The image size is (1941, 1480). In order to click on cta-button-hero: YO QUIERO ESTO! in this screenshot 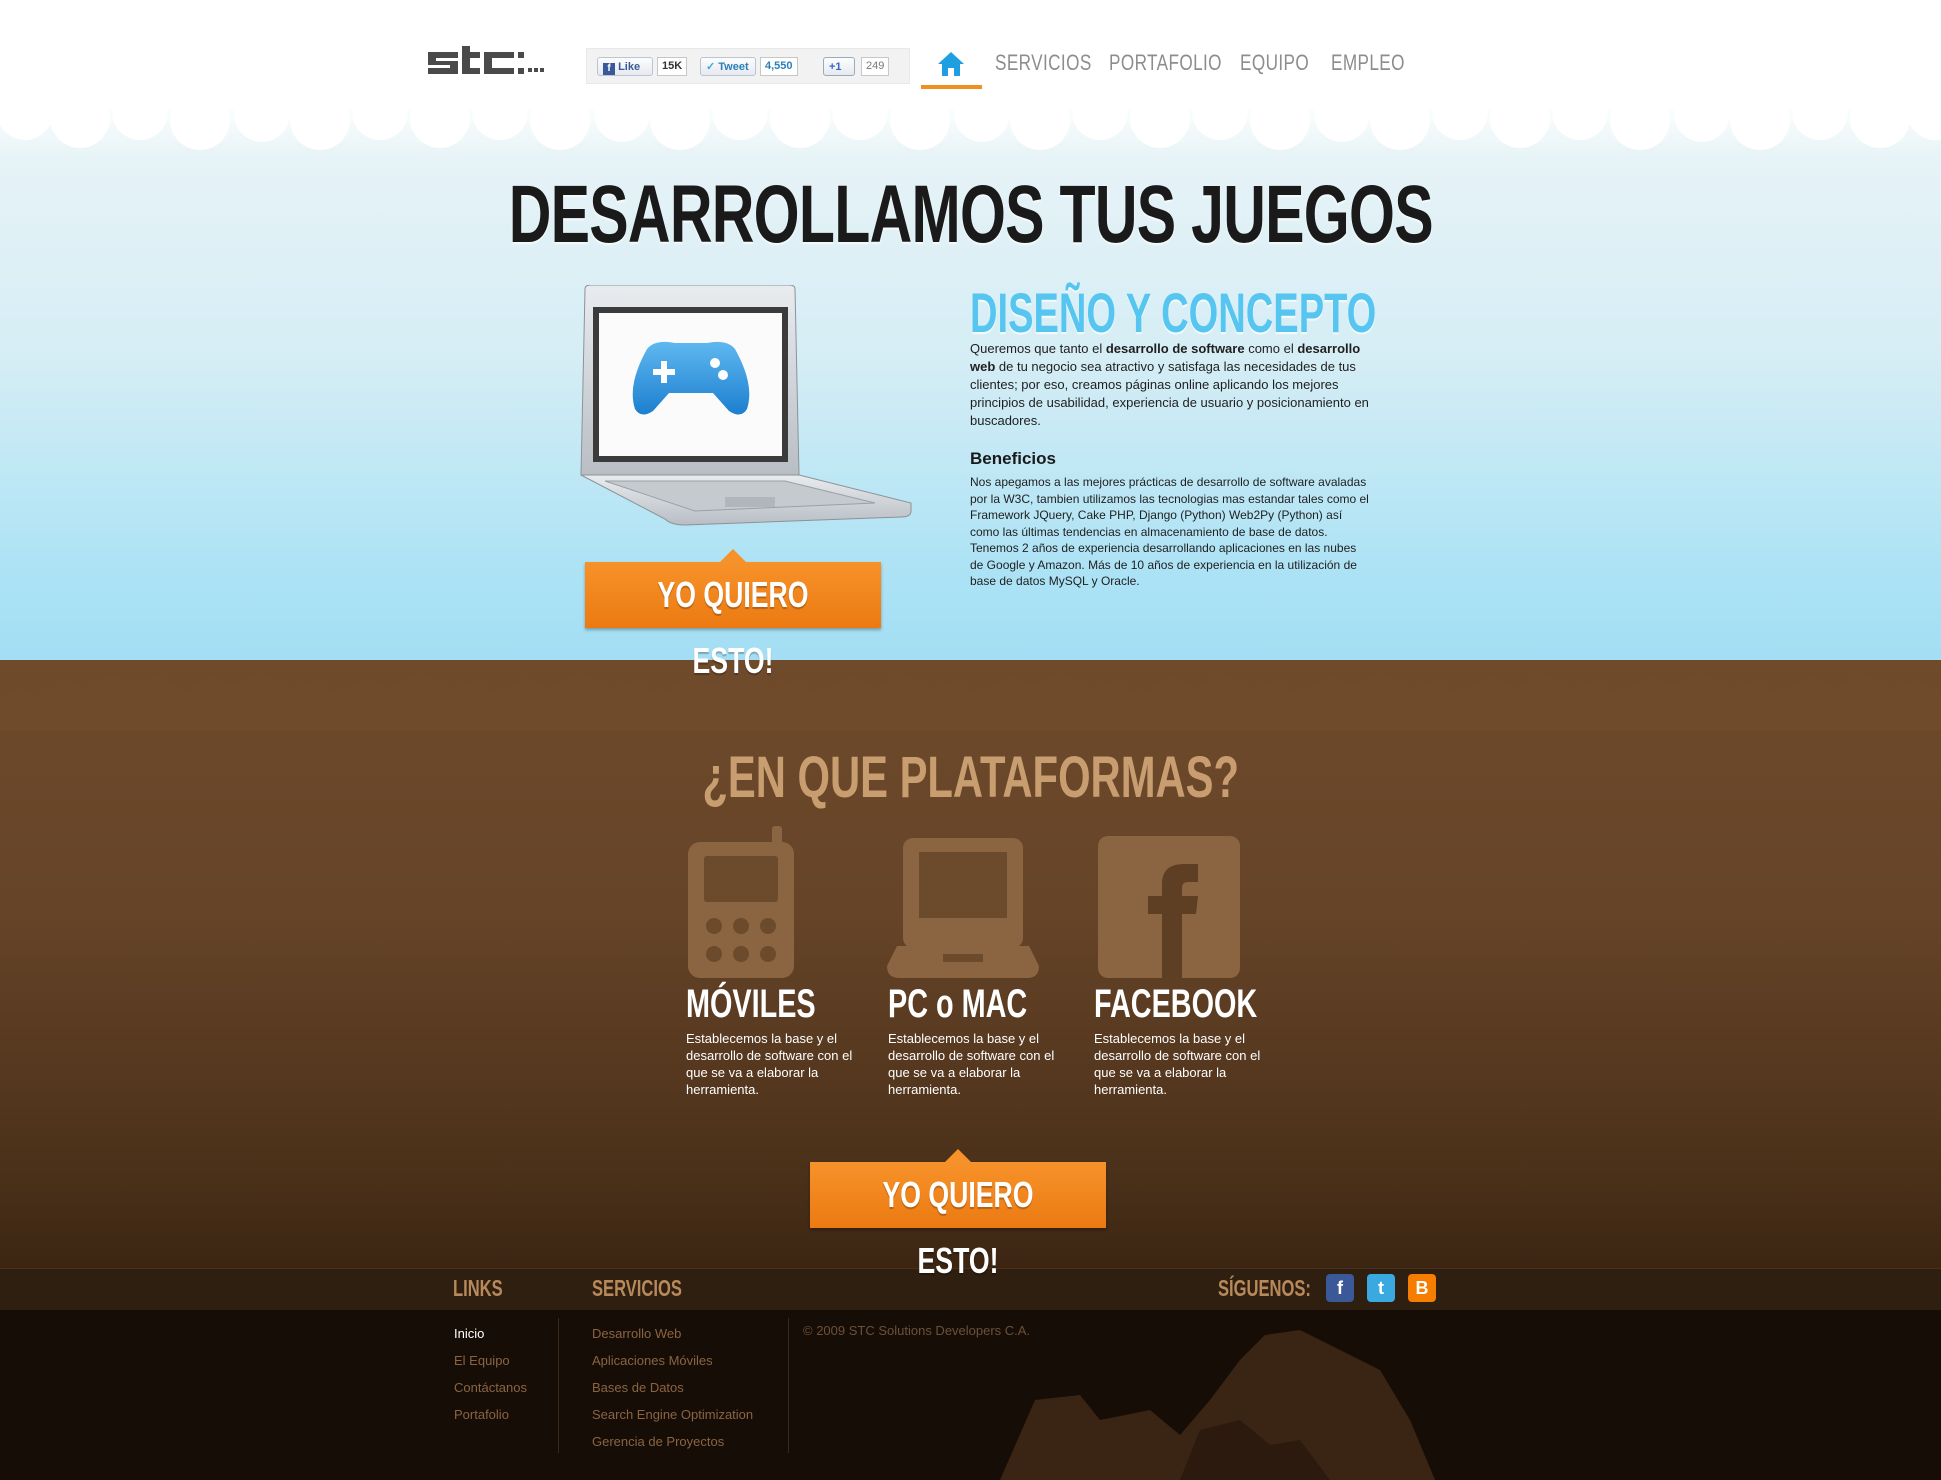, I will do `click(733, 615)`.